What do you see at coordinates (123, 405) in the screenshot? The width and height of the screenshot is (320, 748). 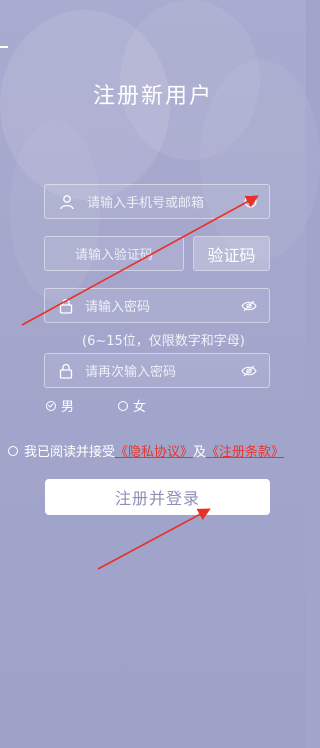 I see `radio-icon` at bounding box center [123, 405].